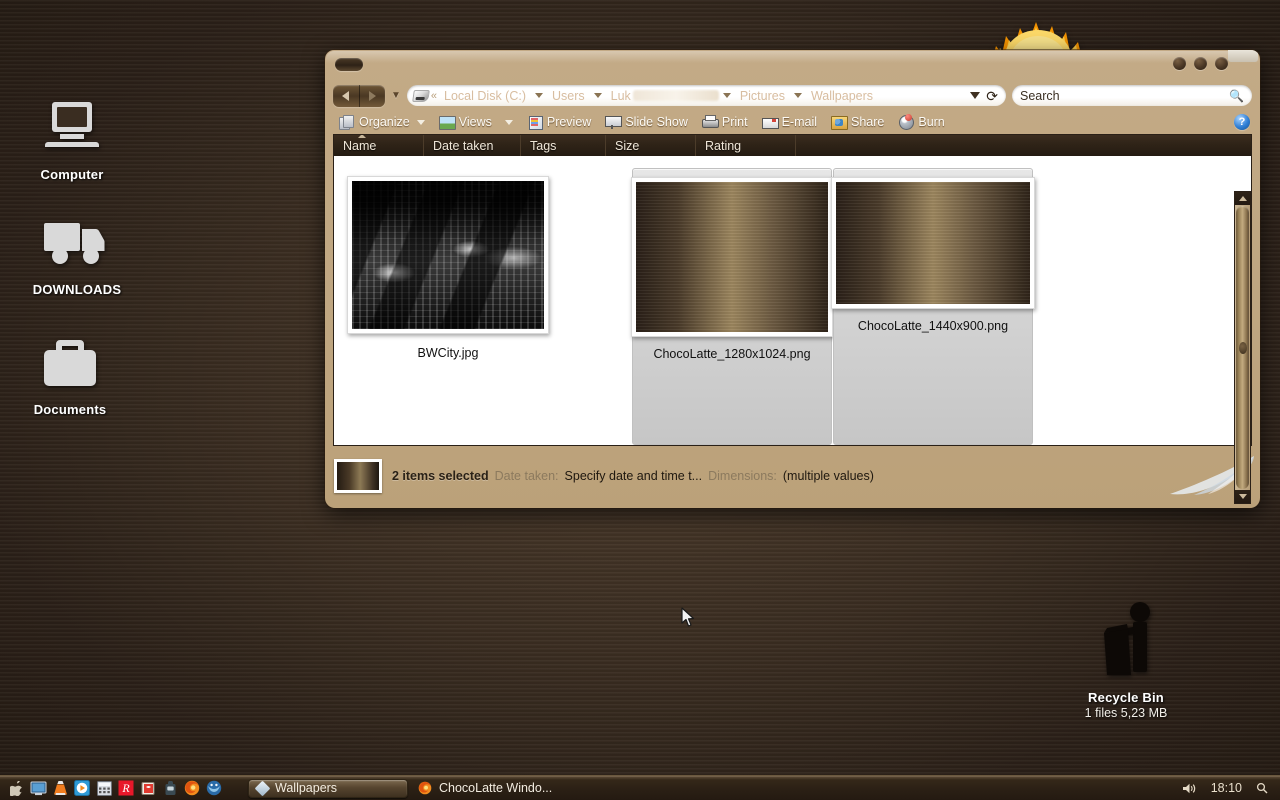 The height and width of the screenshot is (800, 1280). I want to click on media-player-icon, so click(82, 788).